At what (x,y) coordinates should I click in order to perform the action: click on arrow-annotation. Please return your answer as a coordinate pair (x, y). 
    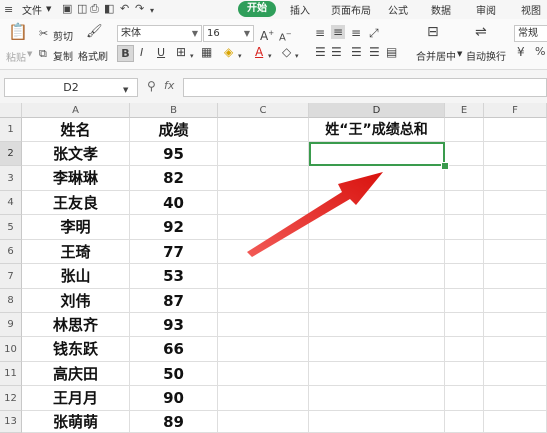
    Looking at the image, I should click on (315, 214).